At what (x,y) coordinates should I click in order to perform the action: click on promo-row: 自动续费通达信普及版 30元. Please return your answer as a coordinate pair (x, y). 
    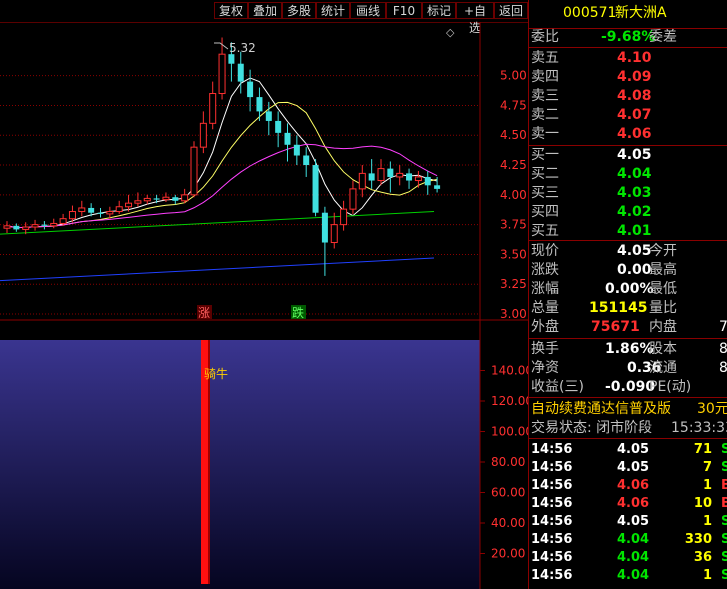
    Looking at the image, I should click on (628, 409).